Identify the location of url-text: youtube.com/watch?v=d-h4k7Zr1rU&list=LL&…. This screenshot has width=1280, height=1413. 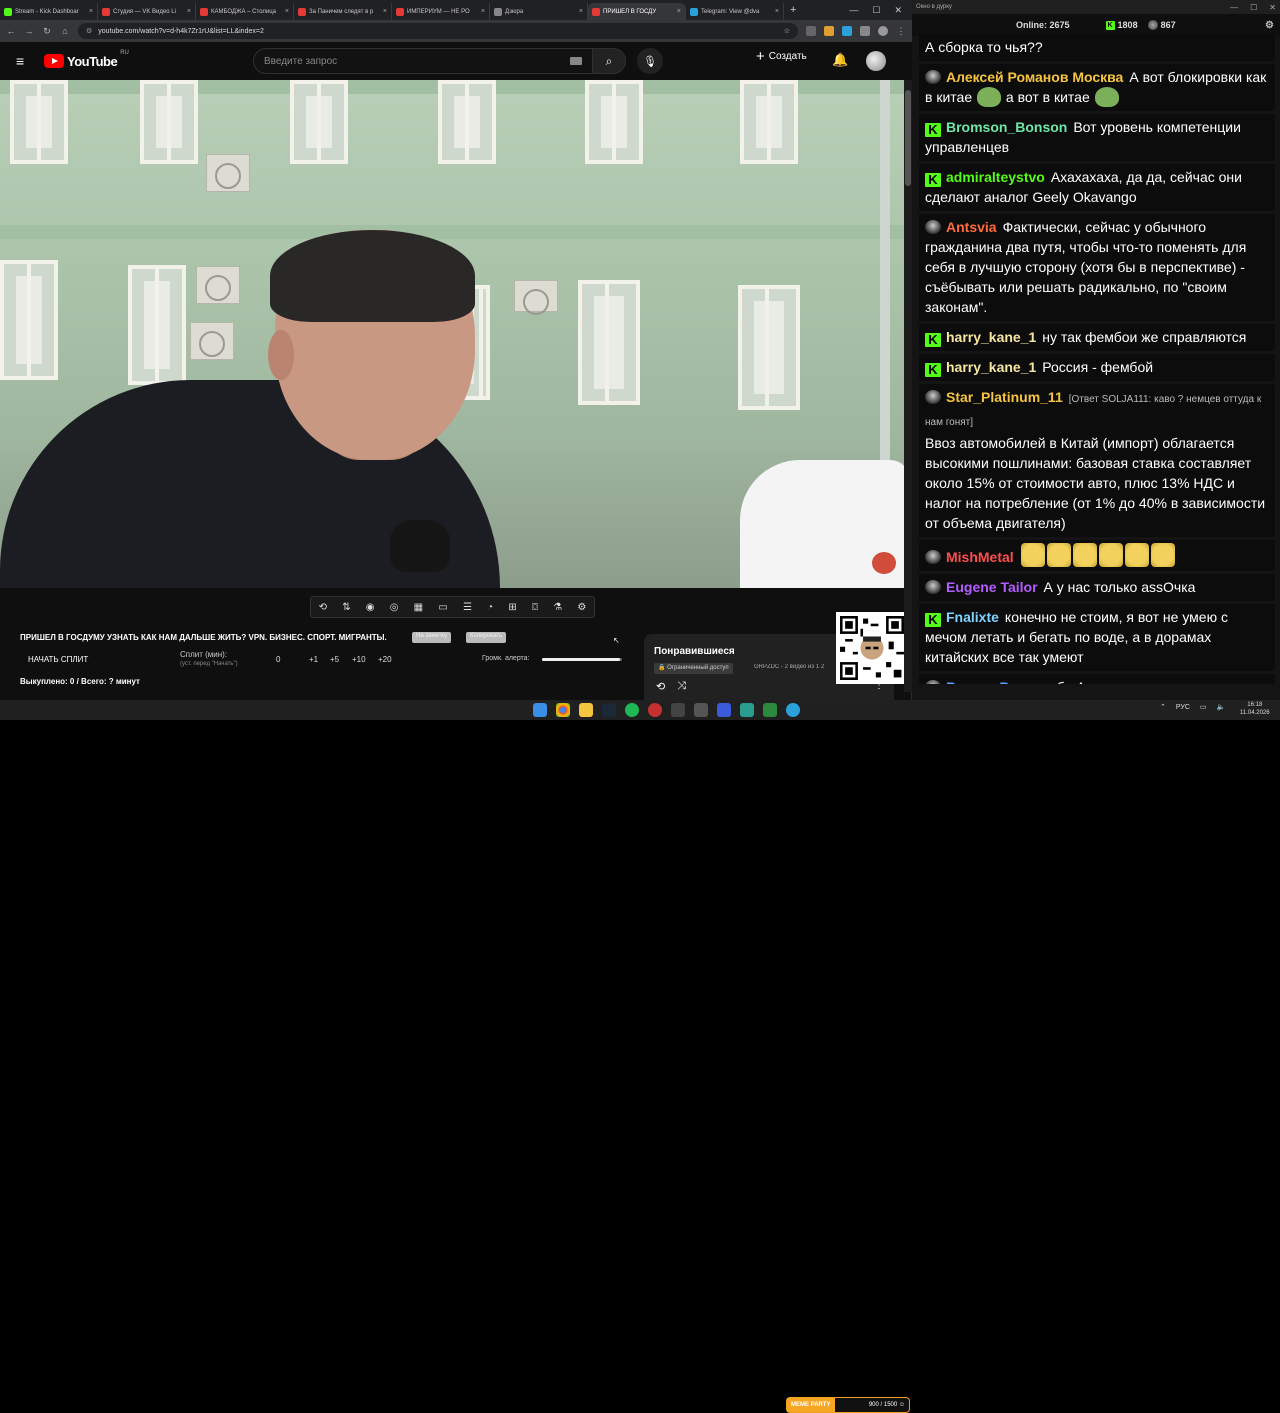
(181, 31).